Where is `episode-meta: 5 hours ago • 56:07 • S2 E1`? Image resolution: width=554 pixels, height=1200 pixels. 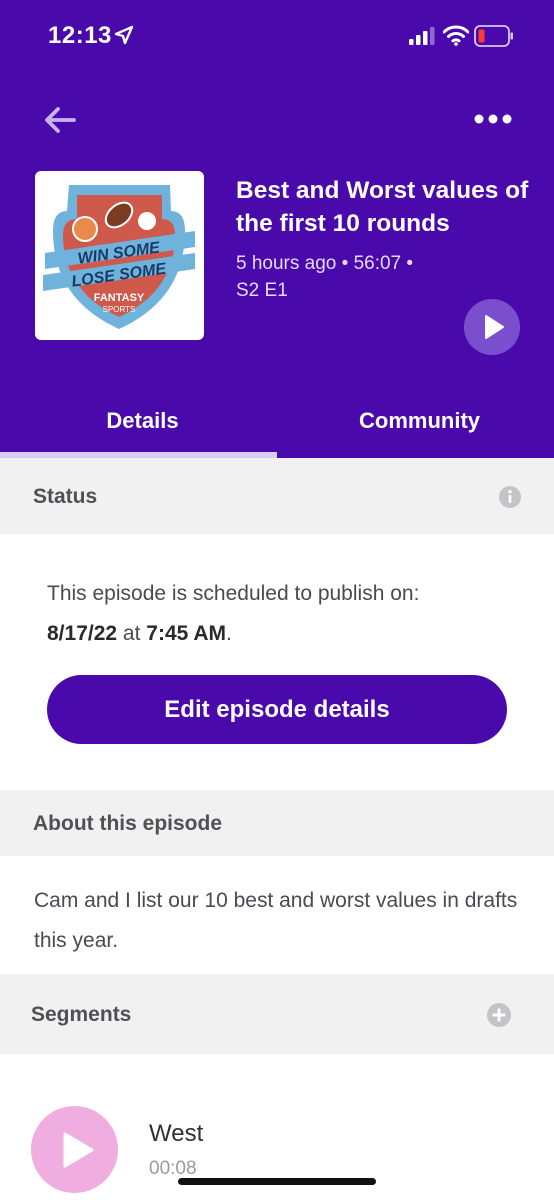
episode-meta: 5 hours ago • 56:07 • S2 E1 is located at coordinates (356, 277).